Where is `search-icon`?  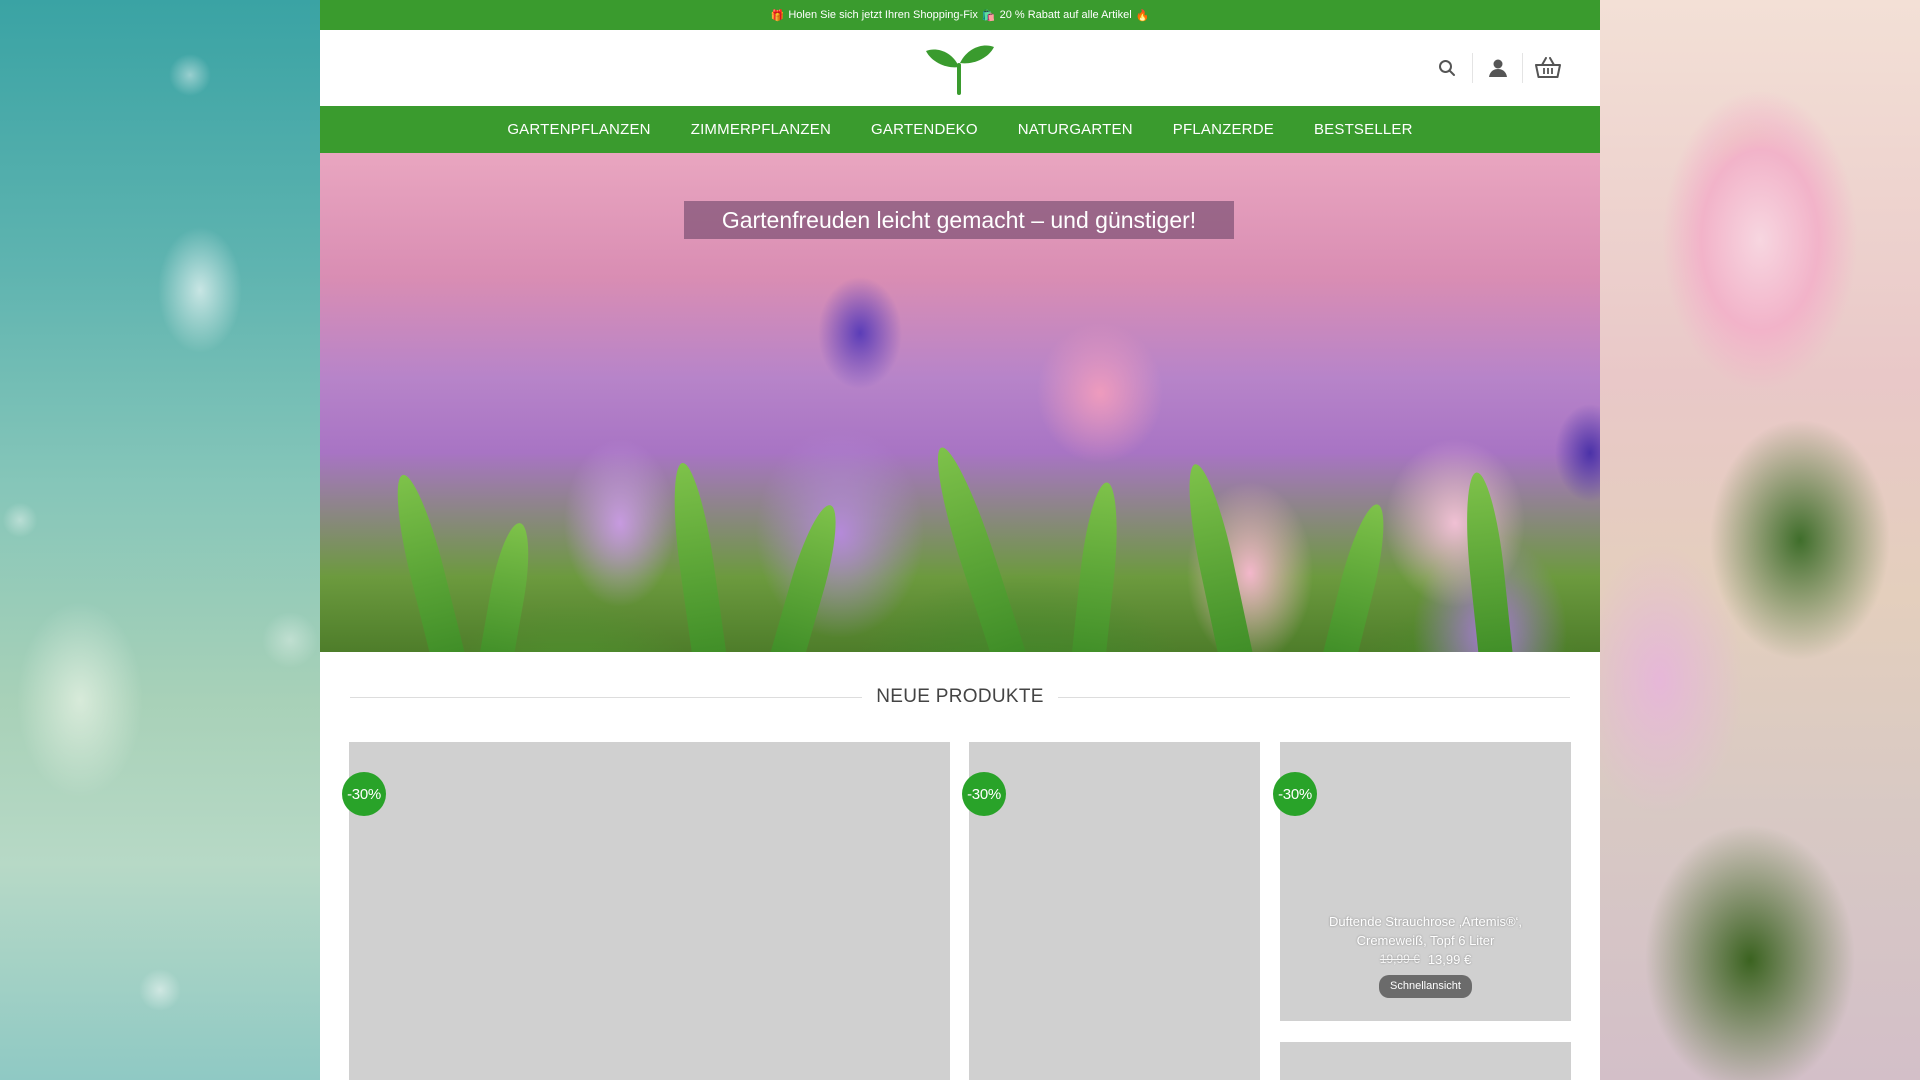 search-icon is located at coordinates (1447, 68).